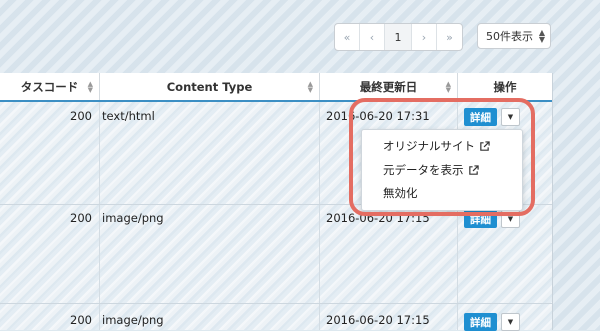 The height and width of the screenshot is (331, 600). I want to click on header-label: タスコード, so click(49, 86).